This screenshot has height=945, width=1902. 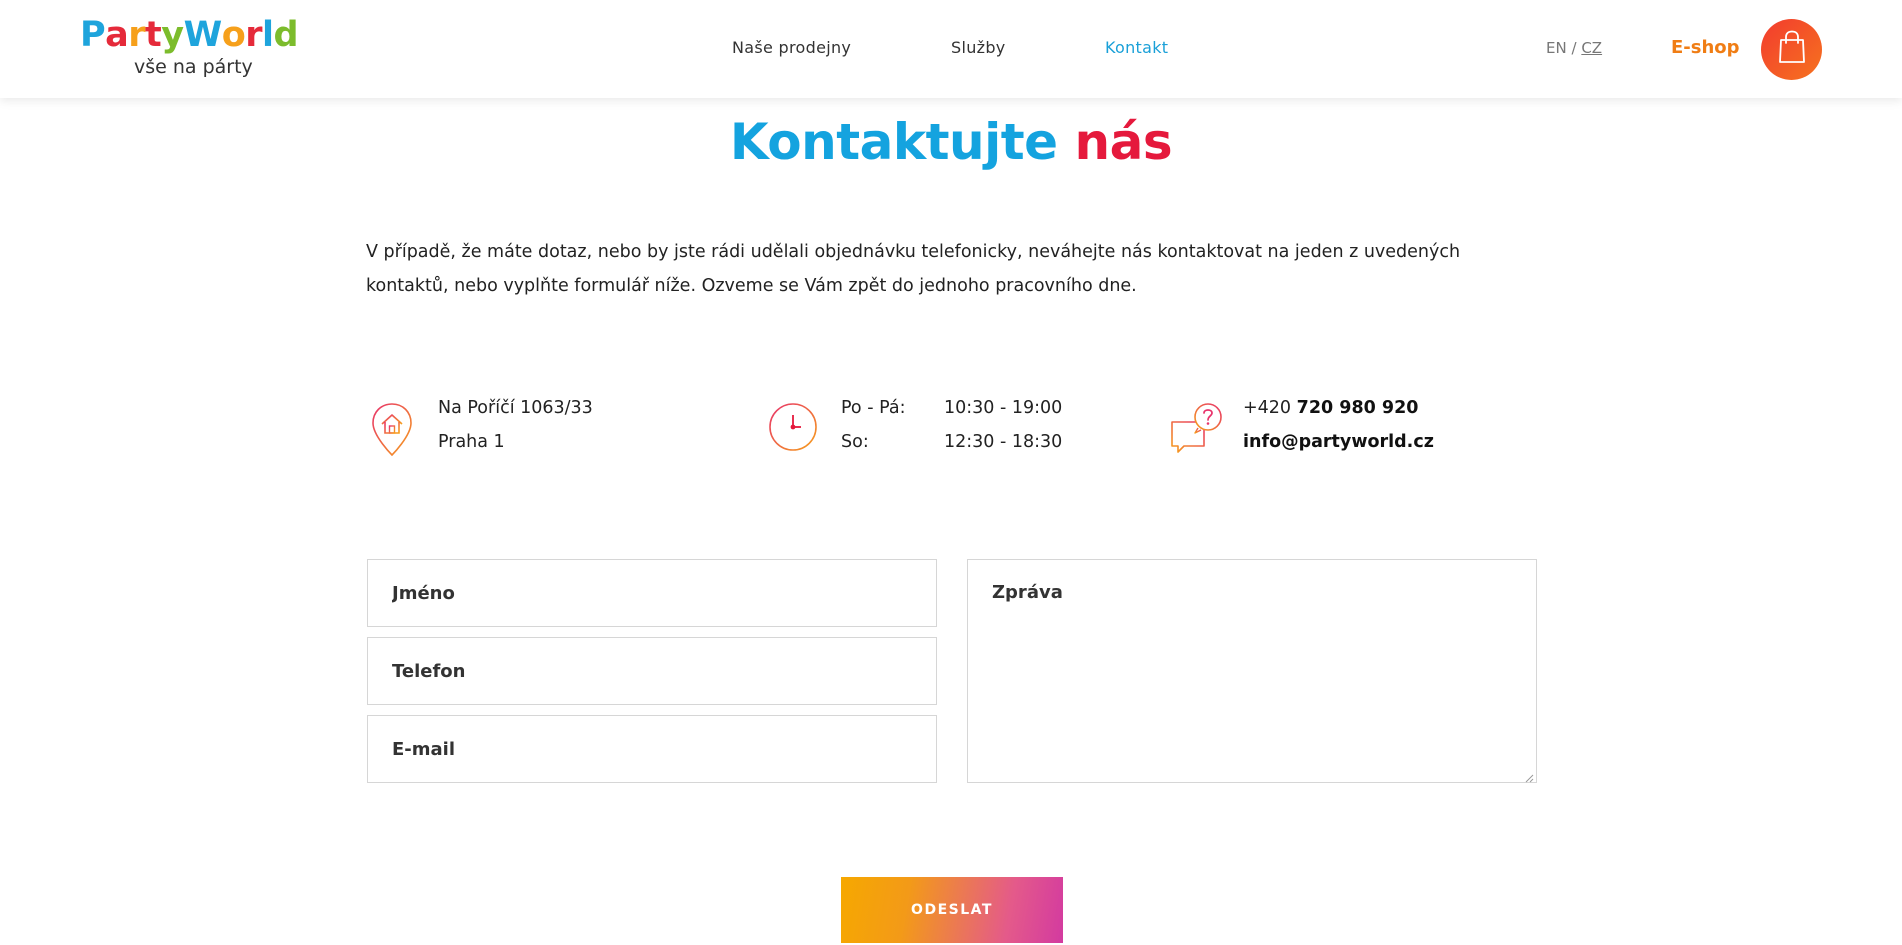 I want to click on cart-button, so click(x=1791, y=49).